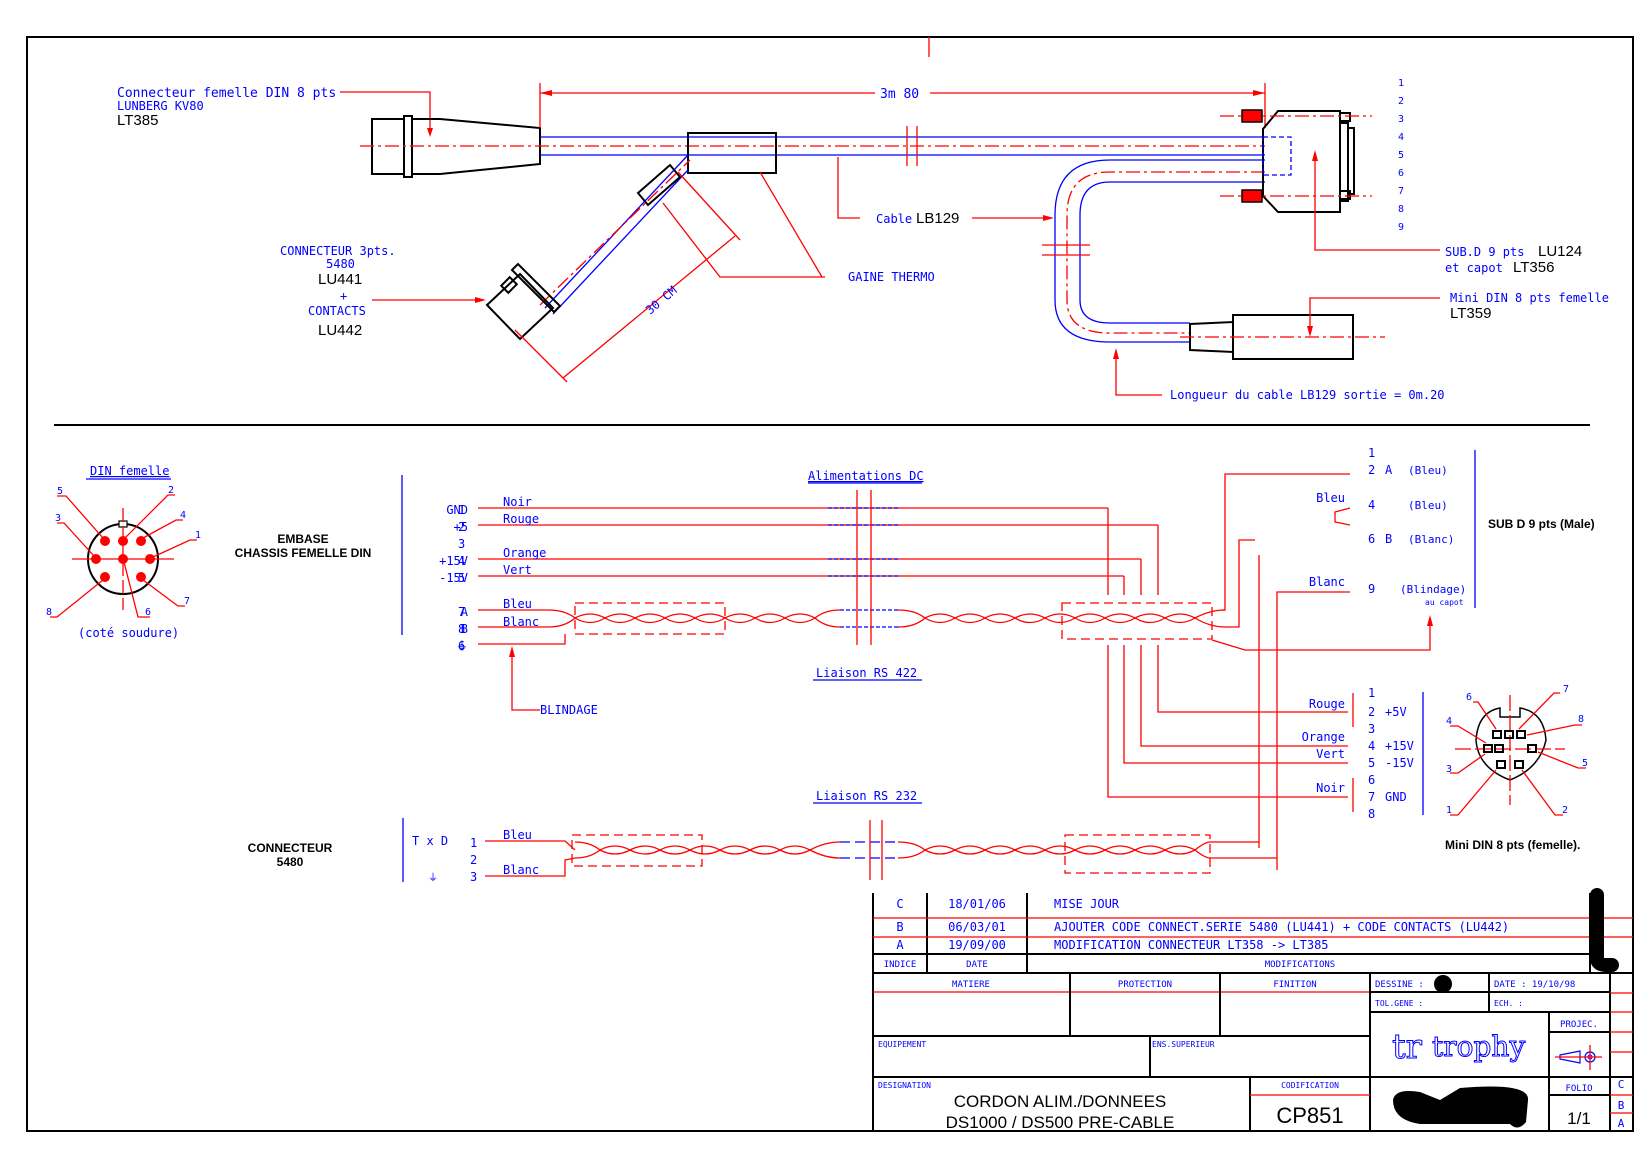  Describe the element at coordinates (1407, 1047) in the screenshot. I see `tr-logo-icon: tr` at that location.